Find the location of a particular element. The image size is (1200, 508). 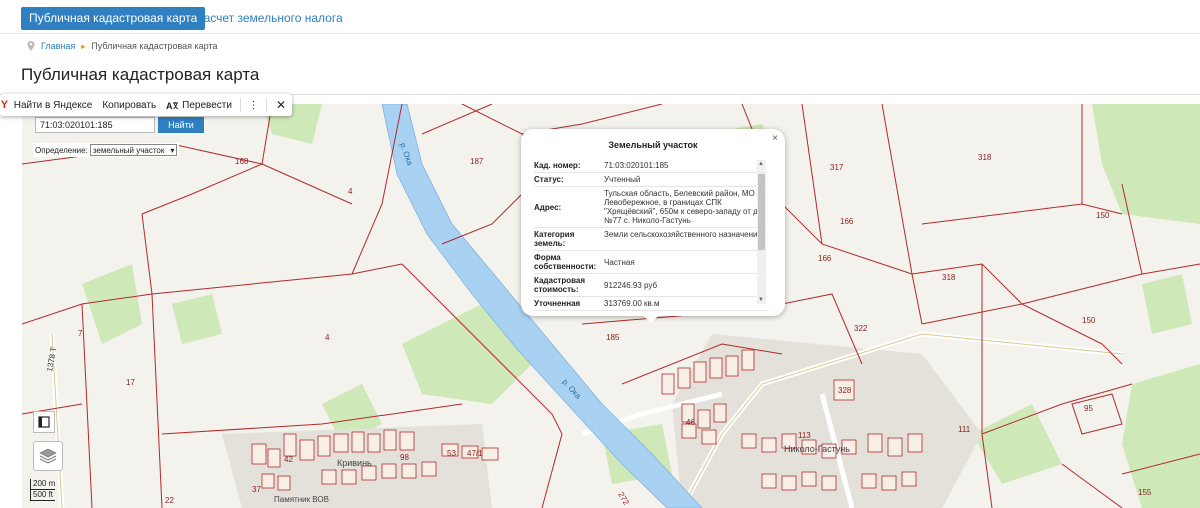

cadastral-search-input is located at coordinates (95, 125).